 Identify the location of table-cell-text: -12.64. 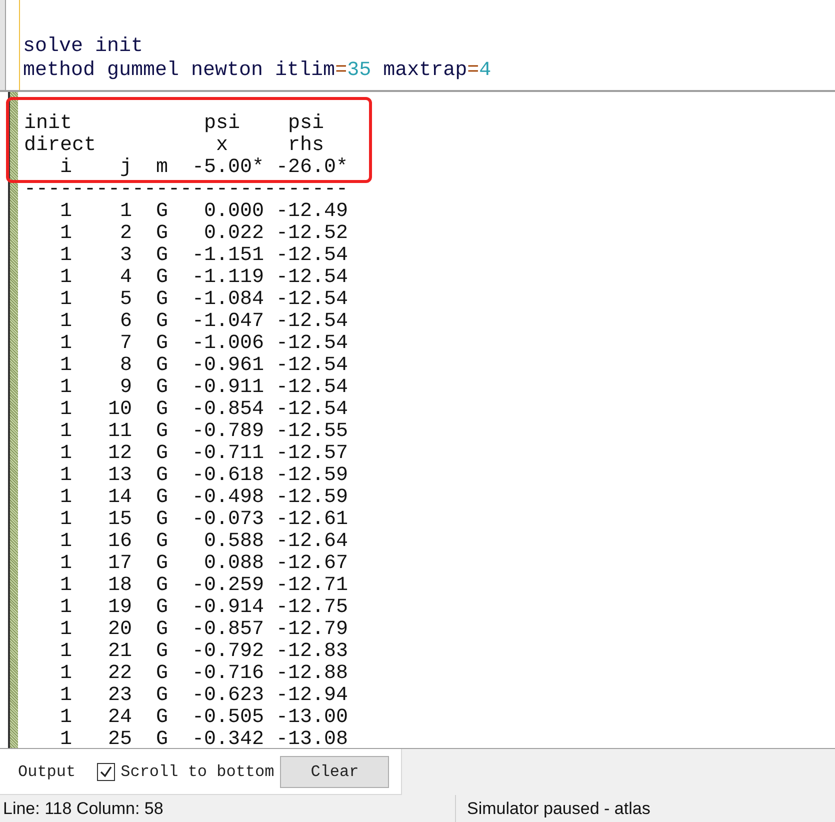
(311, 542).